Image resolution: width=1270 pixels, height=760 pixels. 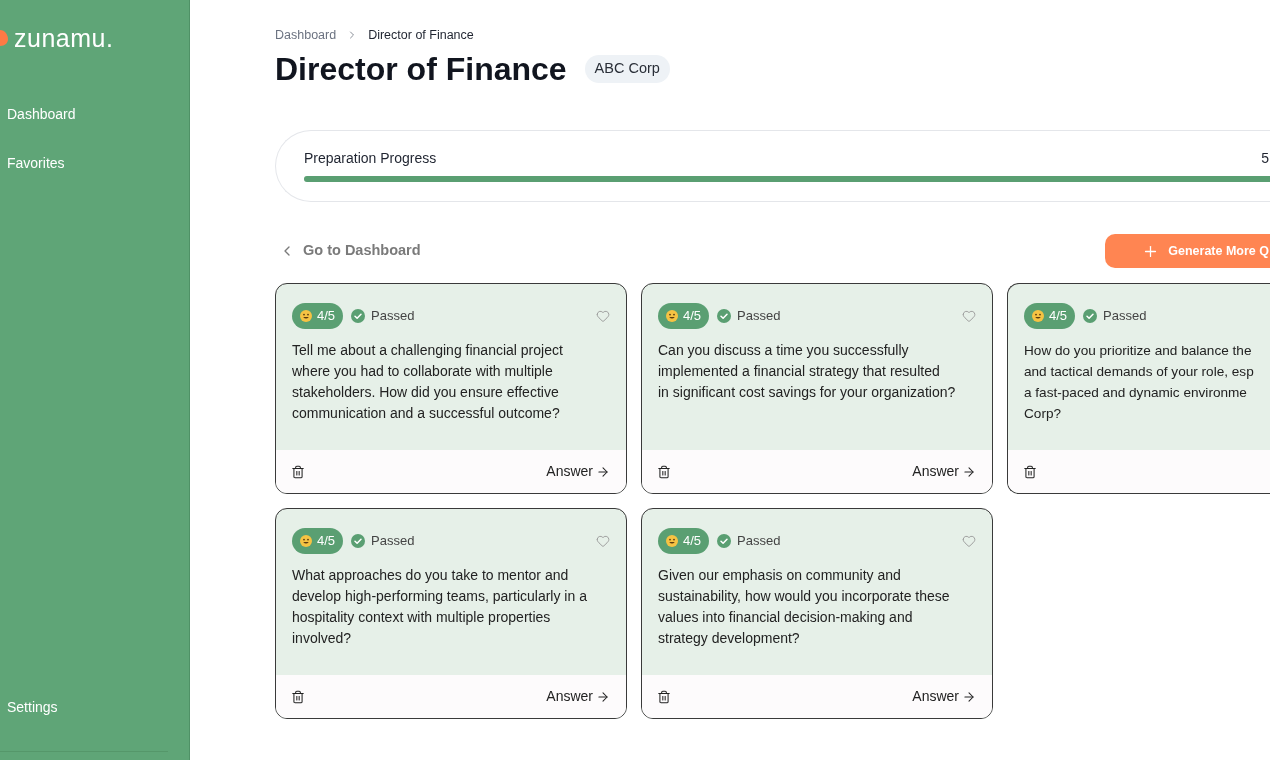 What do you see at coordinates (36, 163) in the screenshot?
I see `nav-link: Favorites` at bounding box center [36, 163].